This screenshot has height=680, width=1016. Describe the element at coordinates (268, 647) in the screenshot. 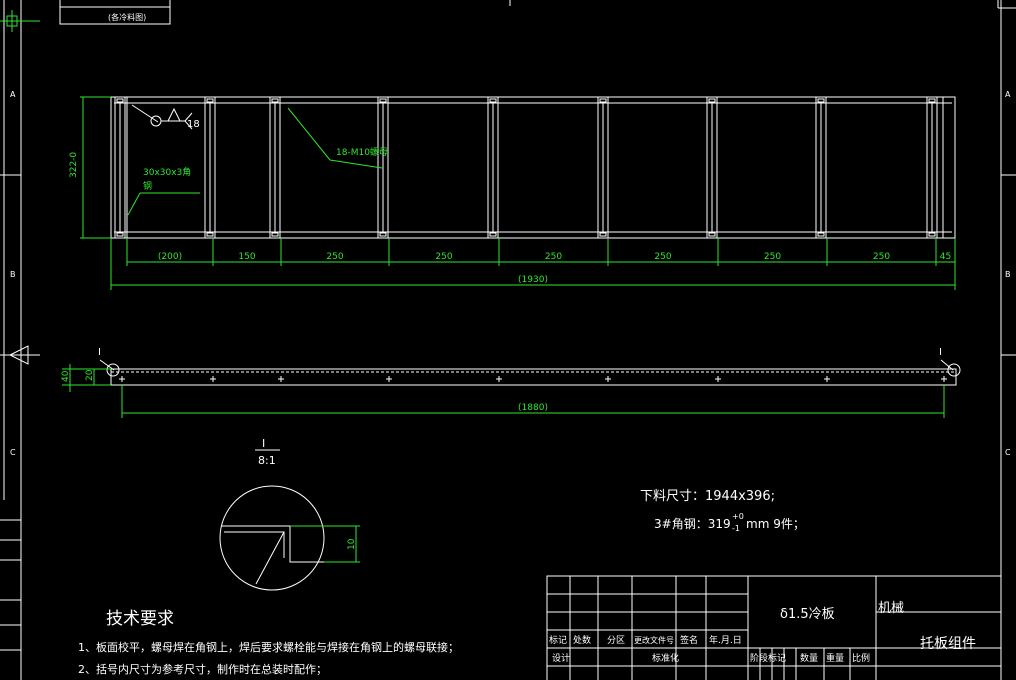

I see `tech-item-1: 1、板面校平，螺母焊在角钢上，焊后要求螺栓能与焊接在角钢上的螺母联接；` at that location.